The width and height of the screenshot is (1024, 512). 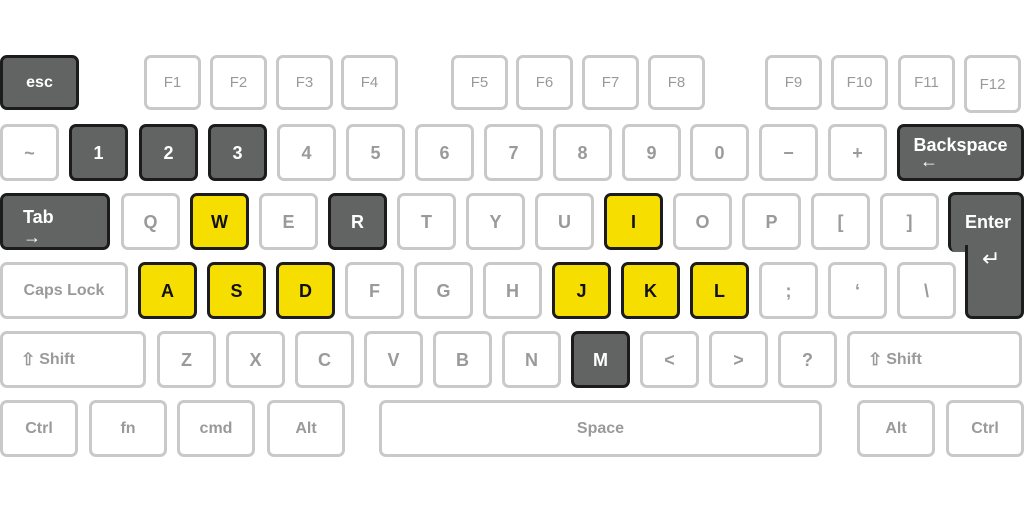 I want to click on right-arrow-icon: →, so click(x=32, y=237).